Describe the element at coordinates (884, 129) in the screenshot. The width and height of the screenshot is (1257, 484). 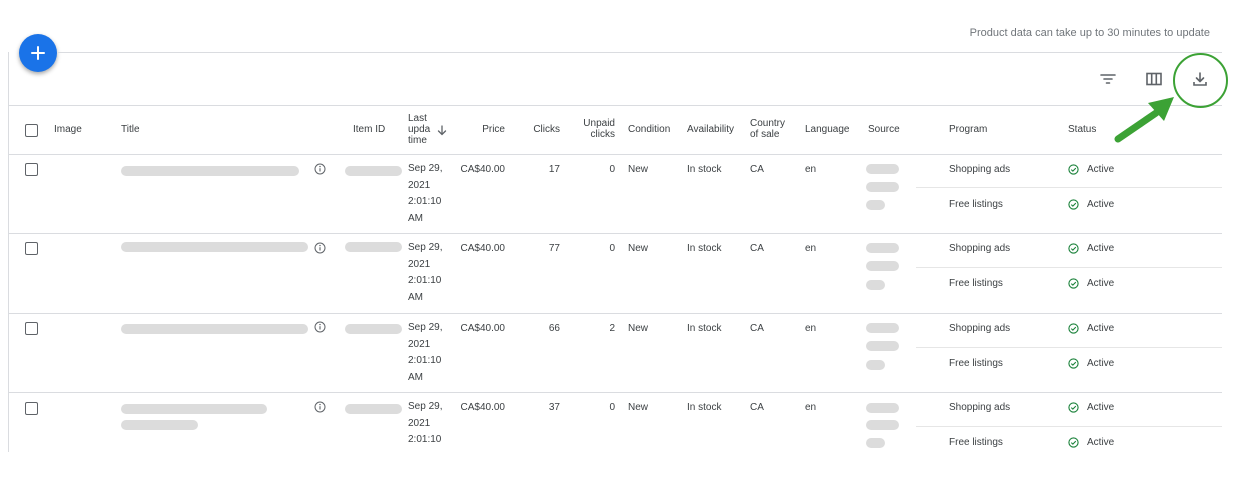
I see `header-source: Source` at that location.